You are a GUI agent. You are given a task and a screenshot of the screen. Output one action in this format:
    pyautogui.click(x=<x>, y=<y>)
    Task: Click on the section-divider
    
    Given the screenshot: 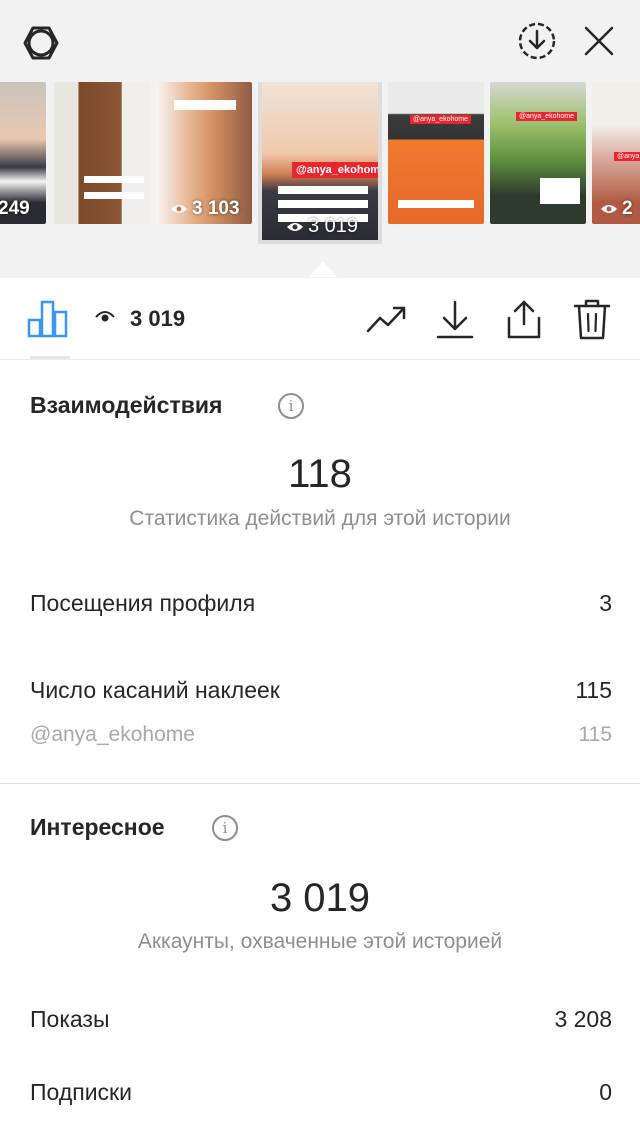 What is the action you would take?
    pyautogui.click(x=320, y=783)
    